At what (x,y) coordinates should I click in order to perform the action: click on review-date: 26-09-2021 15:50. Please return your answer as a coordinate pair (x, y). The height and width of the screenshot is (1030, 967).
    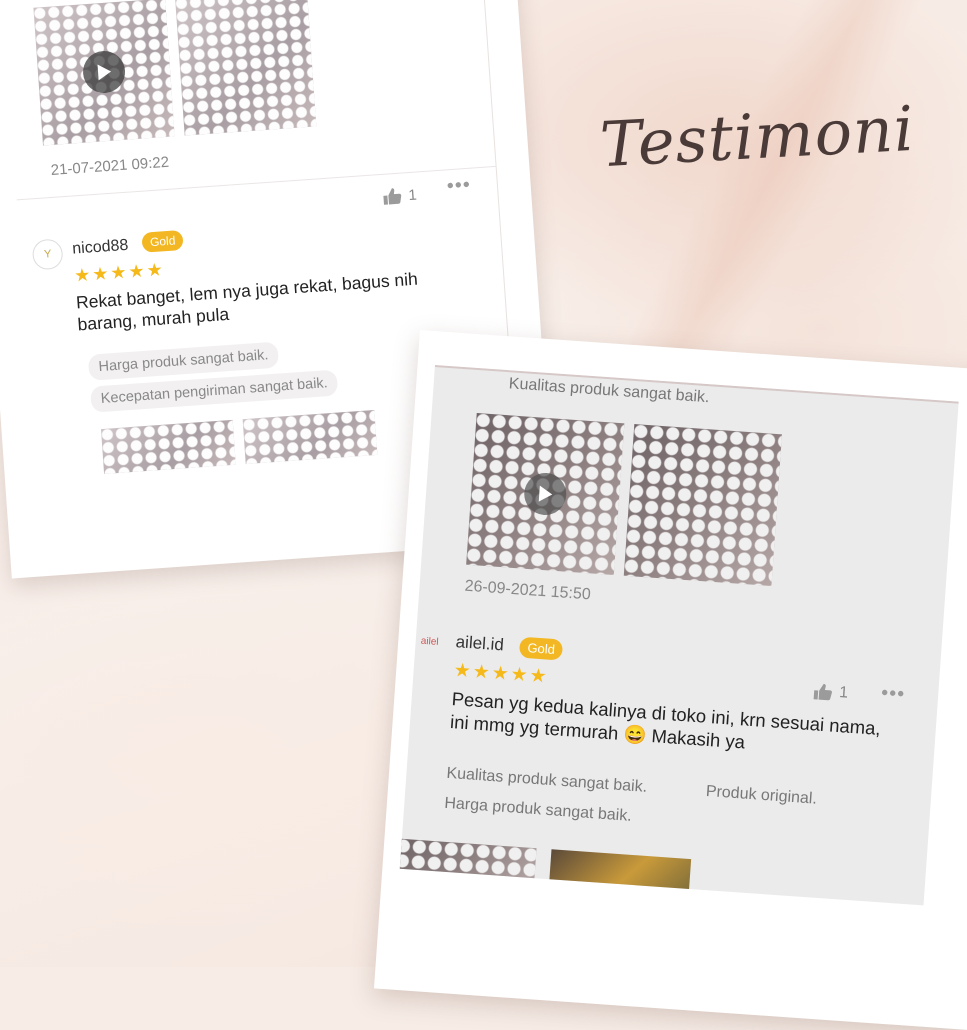
    Looking at the image, I should click on (528, 590).